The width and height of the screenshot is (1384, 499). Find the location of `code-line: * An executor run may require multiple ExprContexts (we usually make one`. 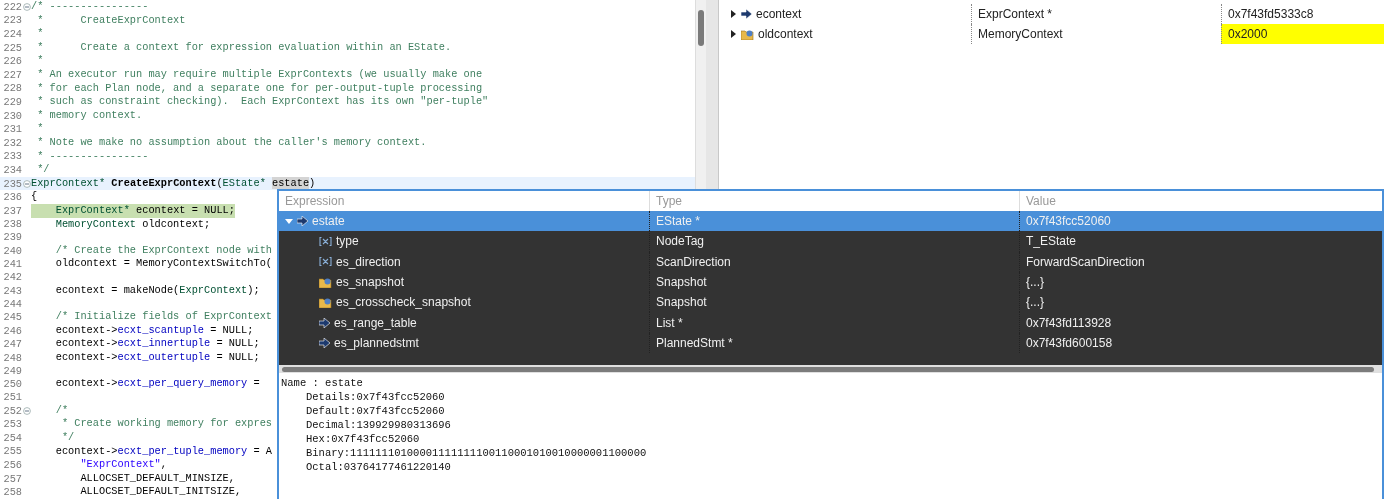

code-line: * An executor run may require multiple ExprContexts (we usually make one is located at coordinates (259, 74).